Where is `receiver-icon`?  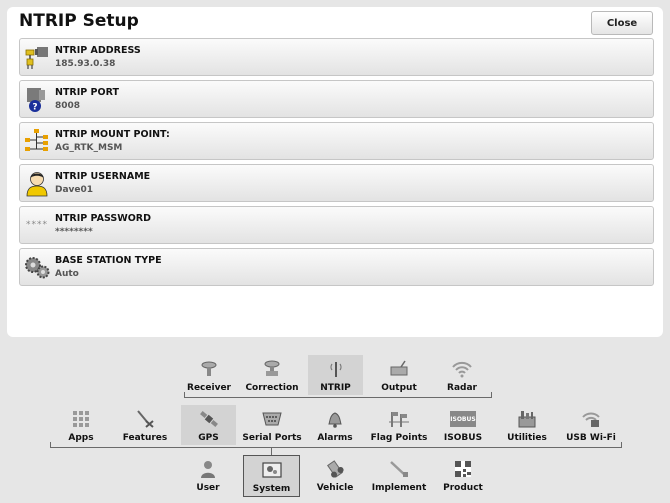
receiver-icon is located at coordinates (209, 369).